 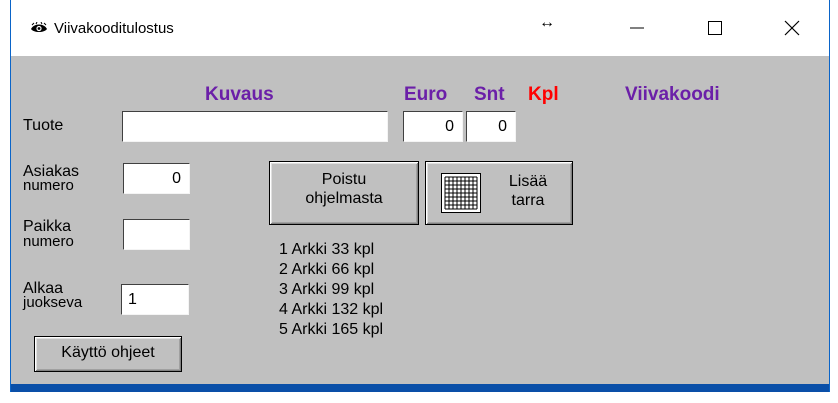 I want to click on lisaa-label-line2: tarra, so click(x=528, y=200).